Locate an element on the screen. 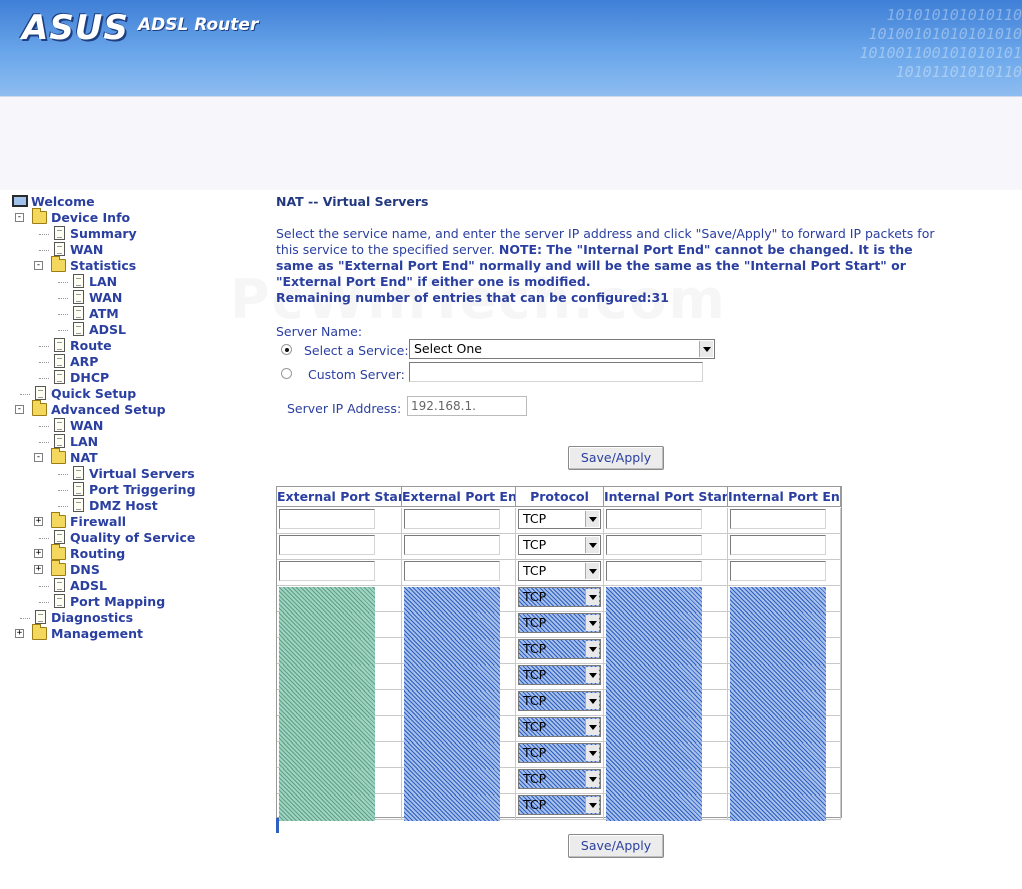  nav-item-atm: ATM is located at coordinates (130, 314).